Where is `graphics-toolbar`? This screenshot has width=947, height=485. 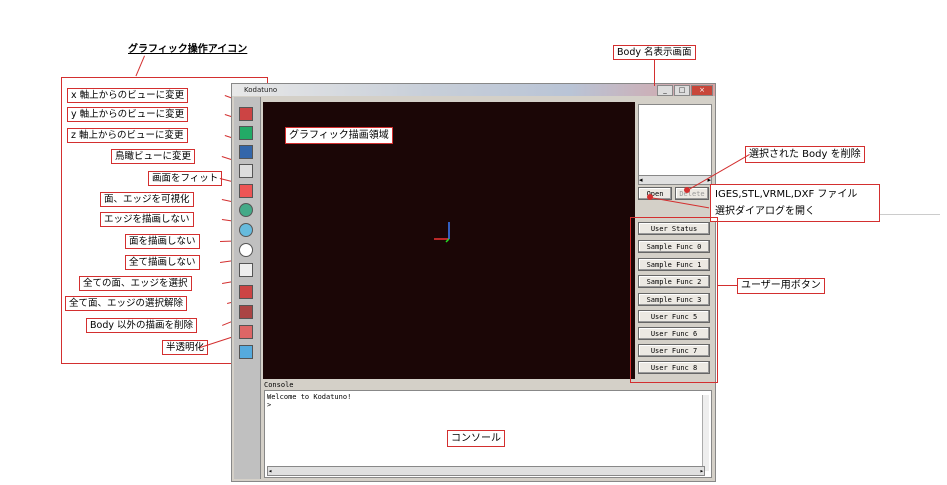
graphics-toolbar is located at coordinates (247, 288).